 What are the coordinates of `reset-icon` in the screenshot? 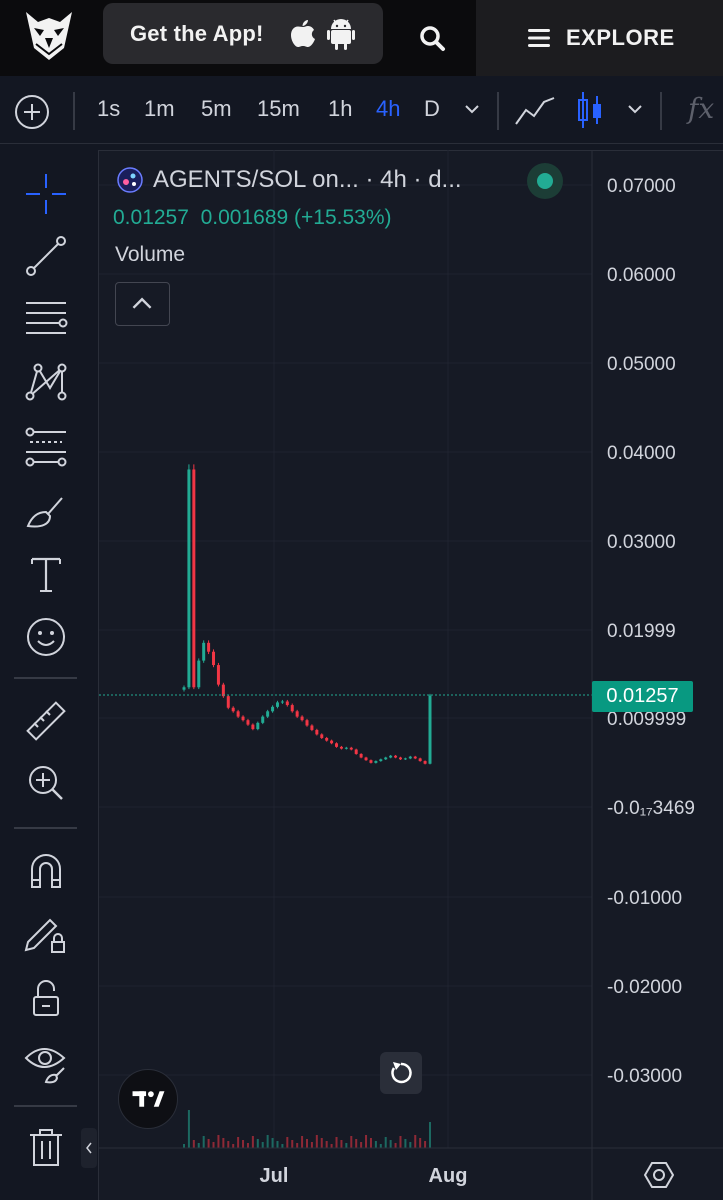 It's located at (401, 1073).